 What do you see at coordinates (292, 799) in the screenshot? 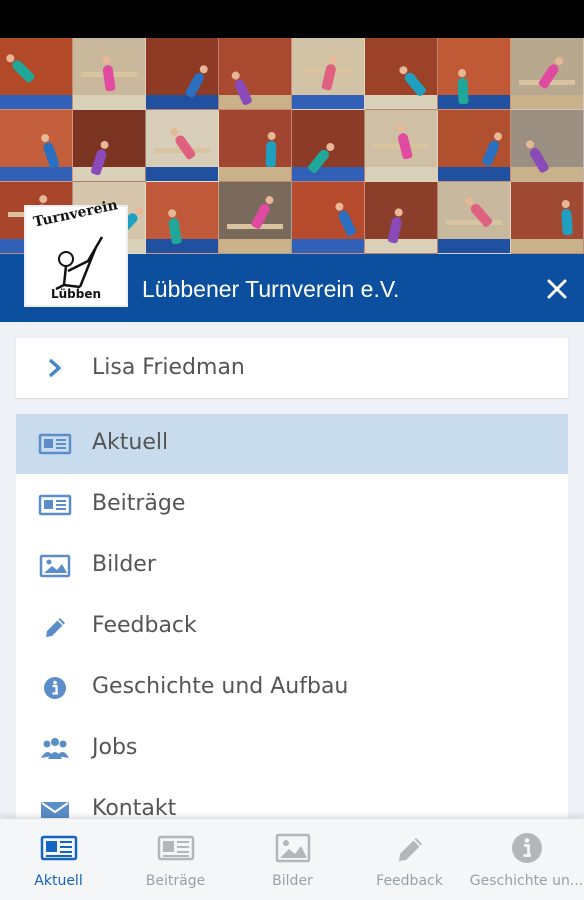
I see `menu-item-kontakt: Kontakt` at bounding box center [292, 799].